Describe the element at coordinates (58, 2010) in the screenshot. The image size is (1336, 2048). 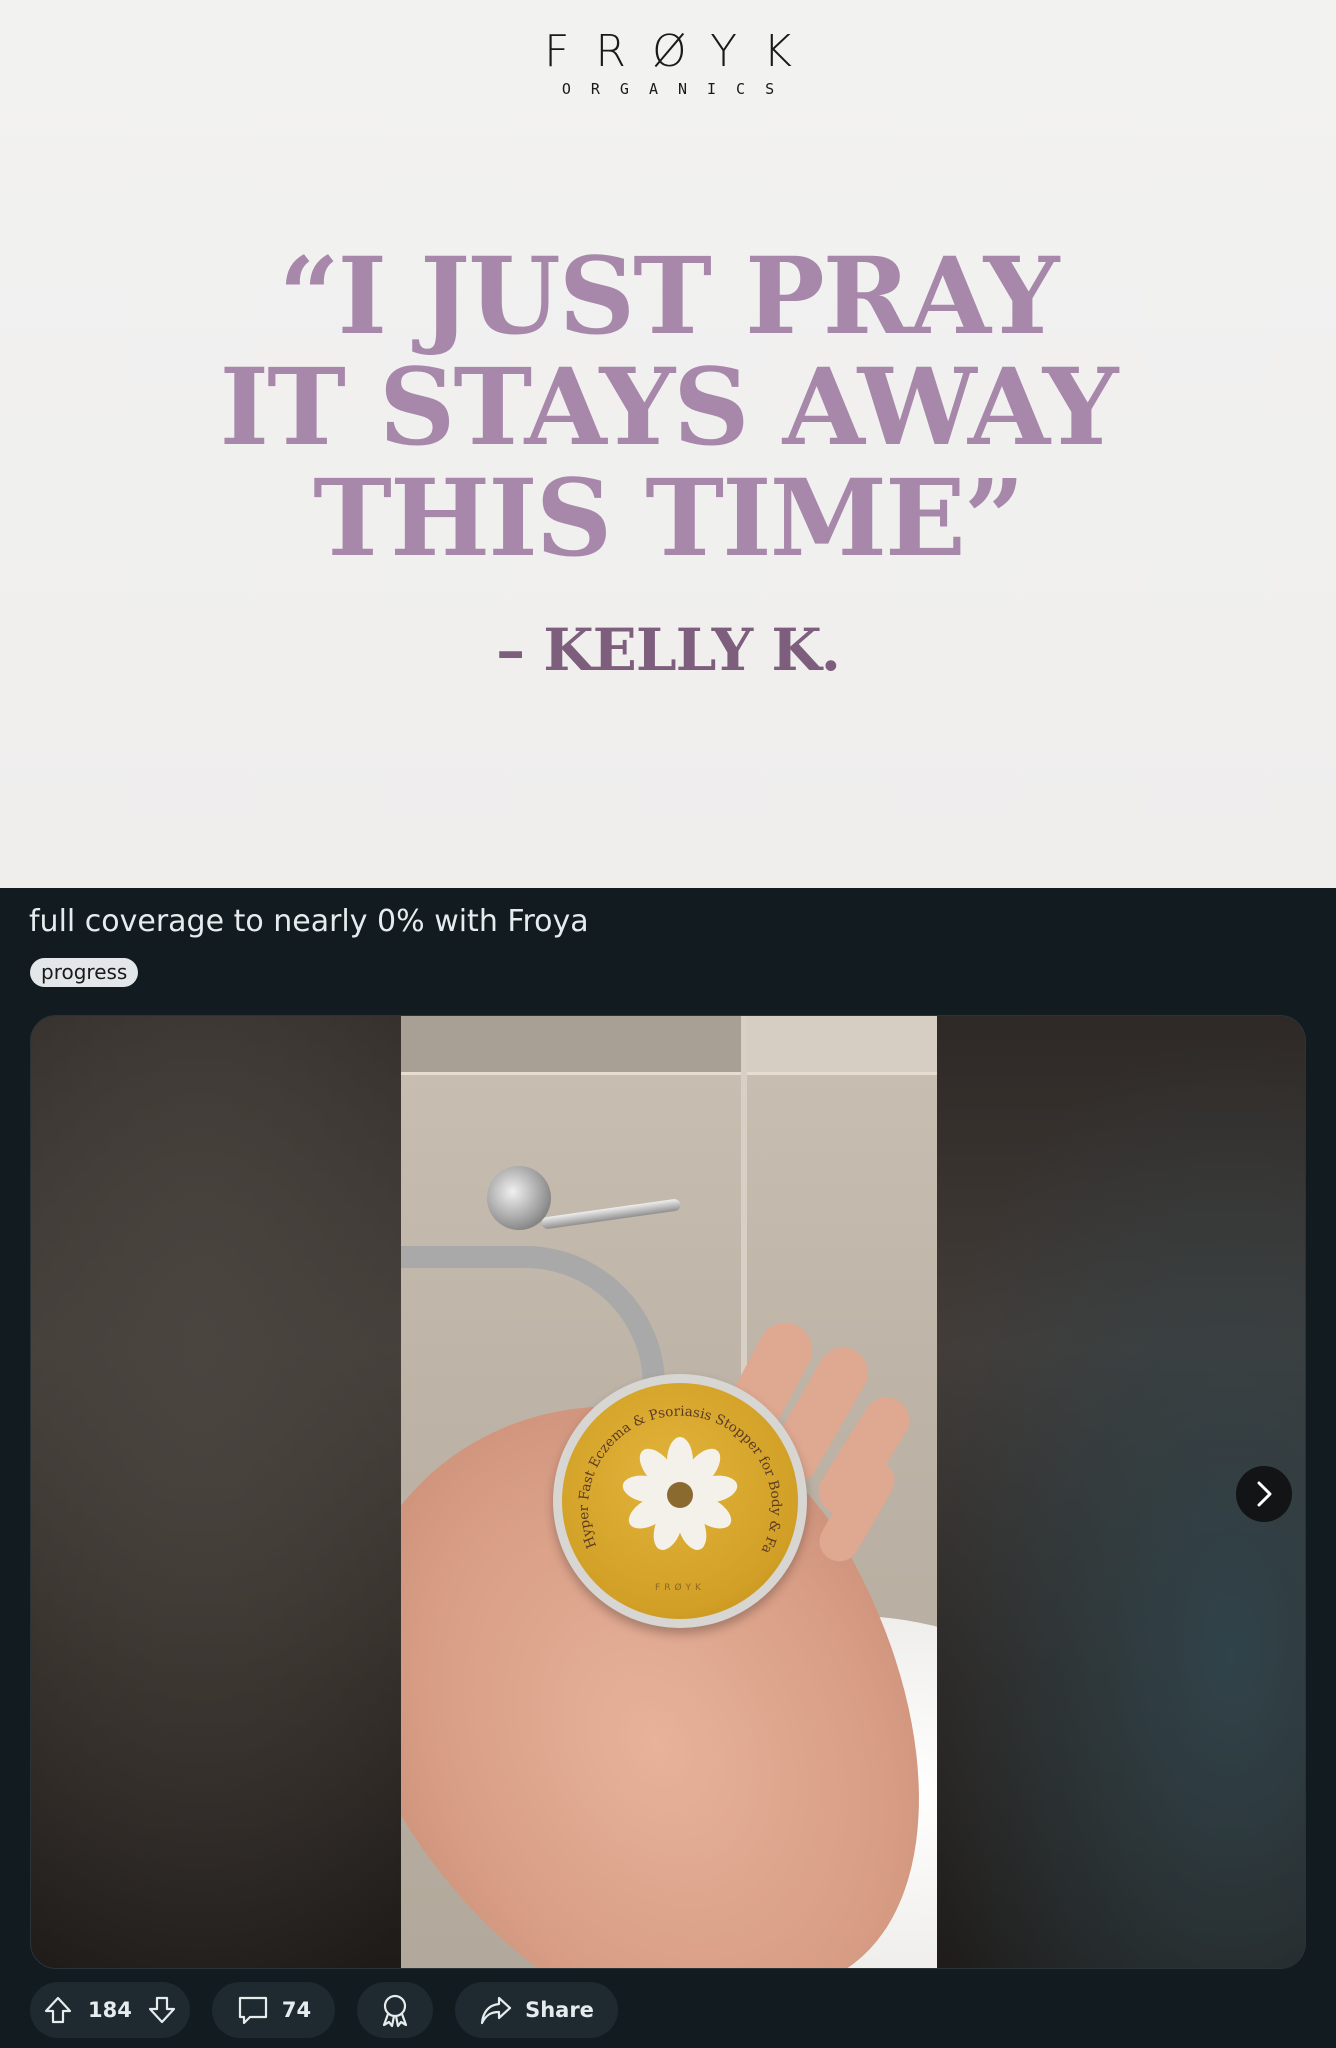
I see `arrow-up-icon` at that location.